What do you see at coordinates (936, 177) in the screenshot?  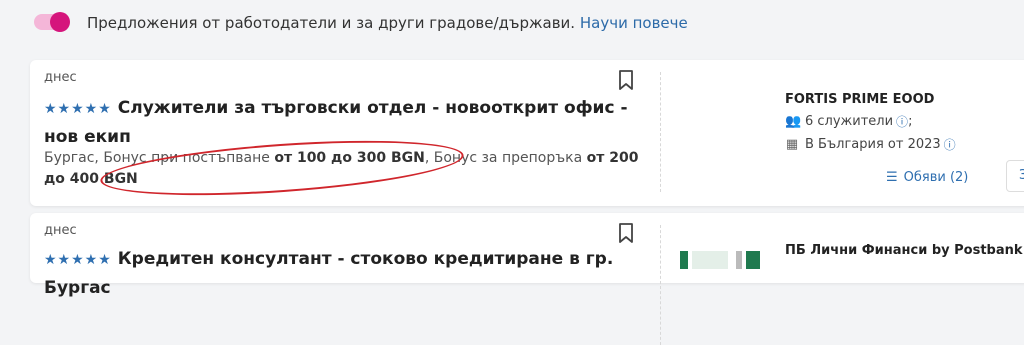 I see `ads-label: Обяви (2)` at bounding box center [936, 177].